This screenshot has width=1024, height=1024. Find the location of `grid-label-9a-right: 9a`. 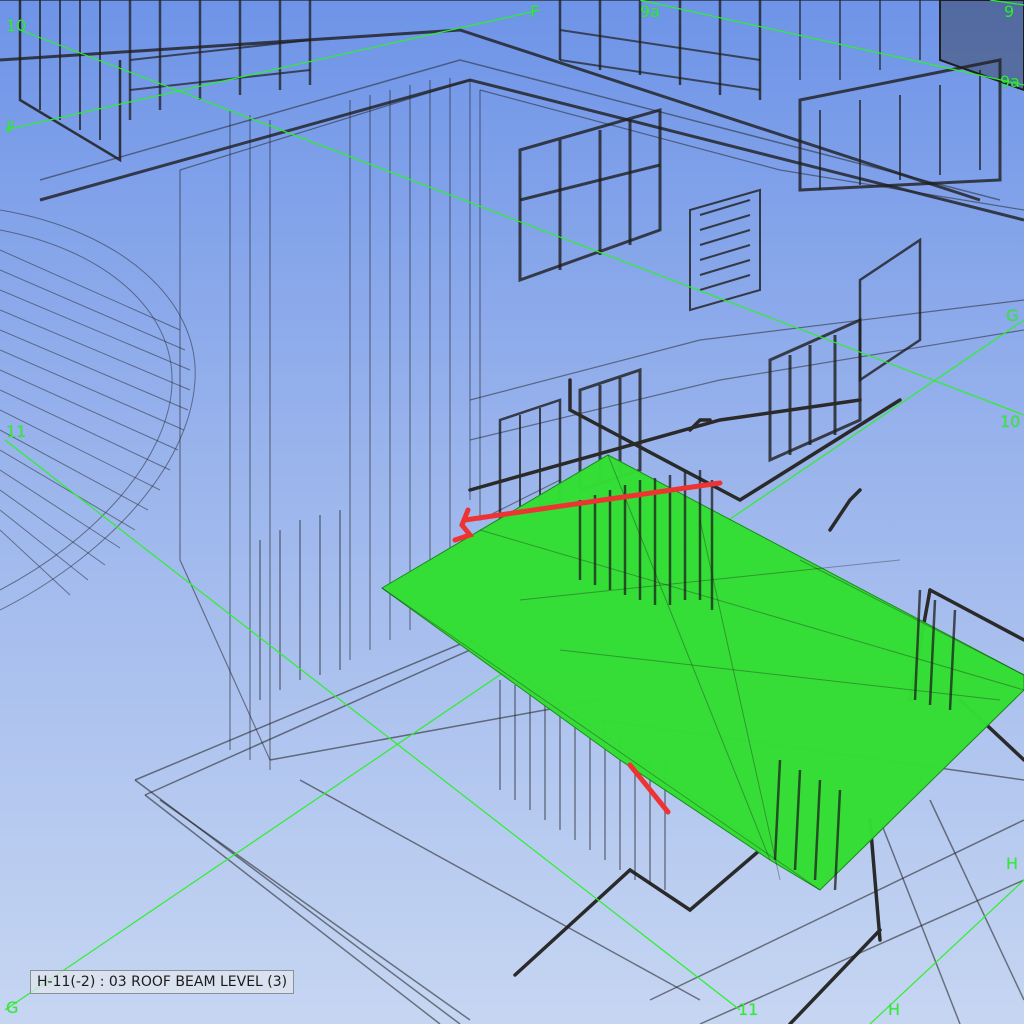

grid-label-9a-right: 9a is located at coordinates (1010, 81).